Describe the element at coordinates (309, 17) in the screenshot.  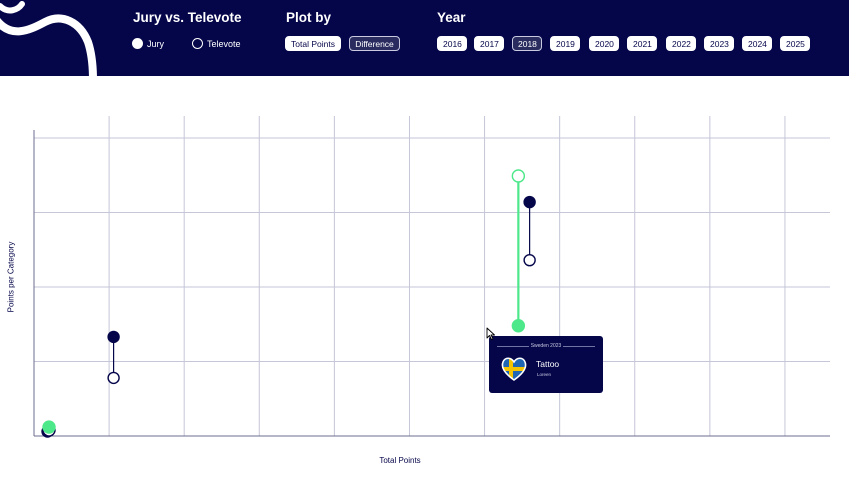
I see `plot-group-title: Plot by` at that location.